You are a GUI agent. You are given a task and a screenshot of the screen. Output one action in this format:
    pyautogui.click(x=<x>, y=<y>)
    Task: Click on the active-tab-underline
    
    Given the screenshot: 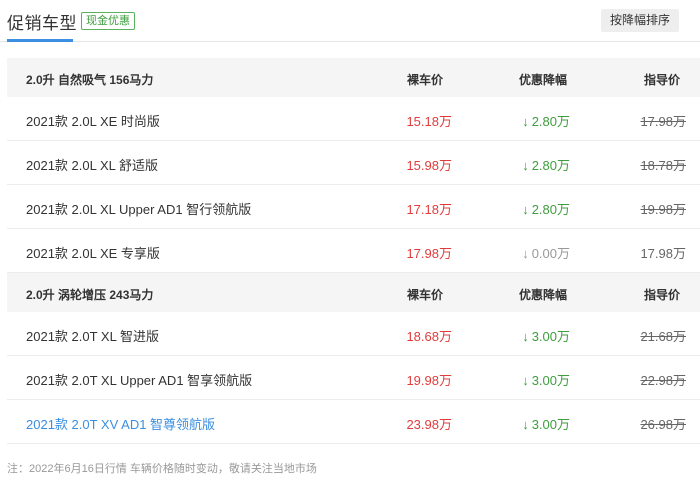 What is the action you would take?
    pyautogui.click(x=40, y=40)
    